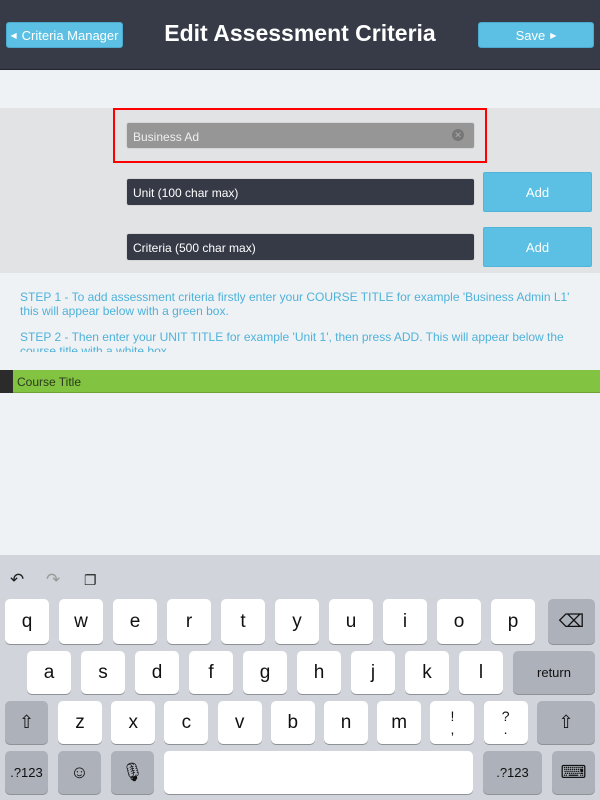  Describe the element at coordinates (300, 192) in the screenshot. I see `unit-input: Unit (100 char max)` at that location.